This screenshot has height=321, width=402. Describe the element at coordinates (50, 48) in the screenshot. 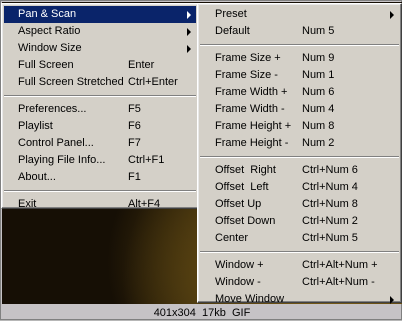

I see `menu-item-label: Window Size` at that location.